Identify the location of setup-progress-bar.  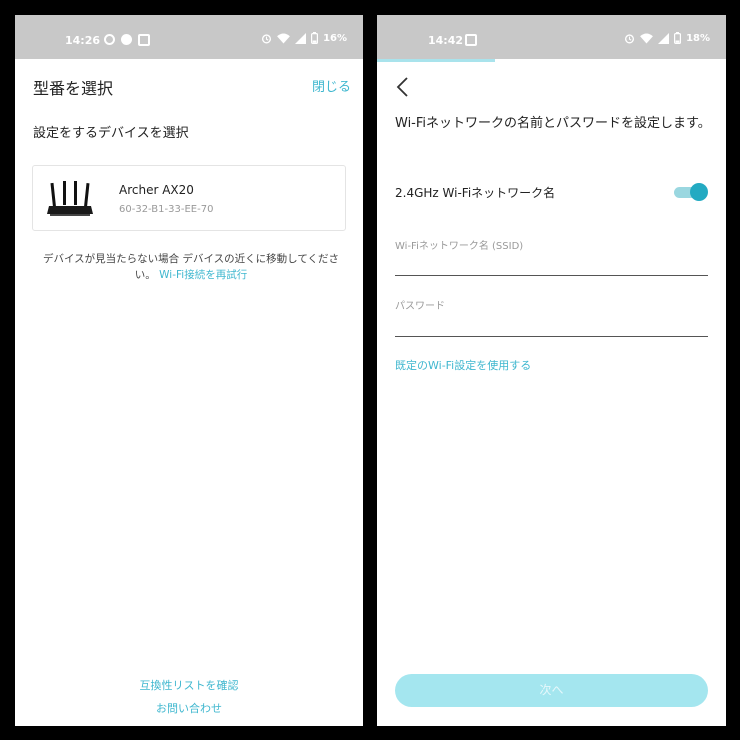
(436, 60).